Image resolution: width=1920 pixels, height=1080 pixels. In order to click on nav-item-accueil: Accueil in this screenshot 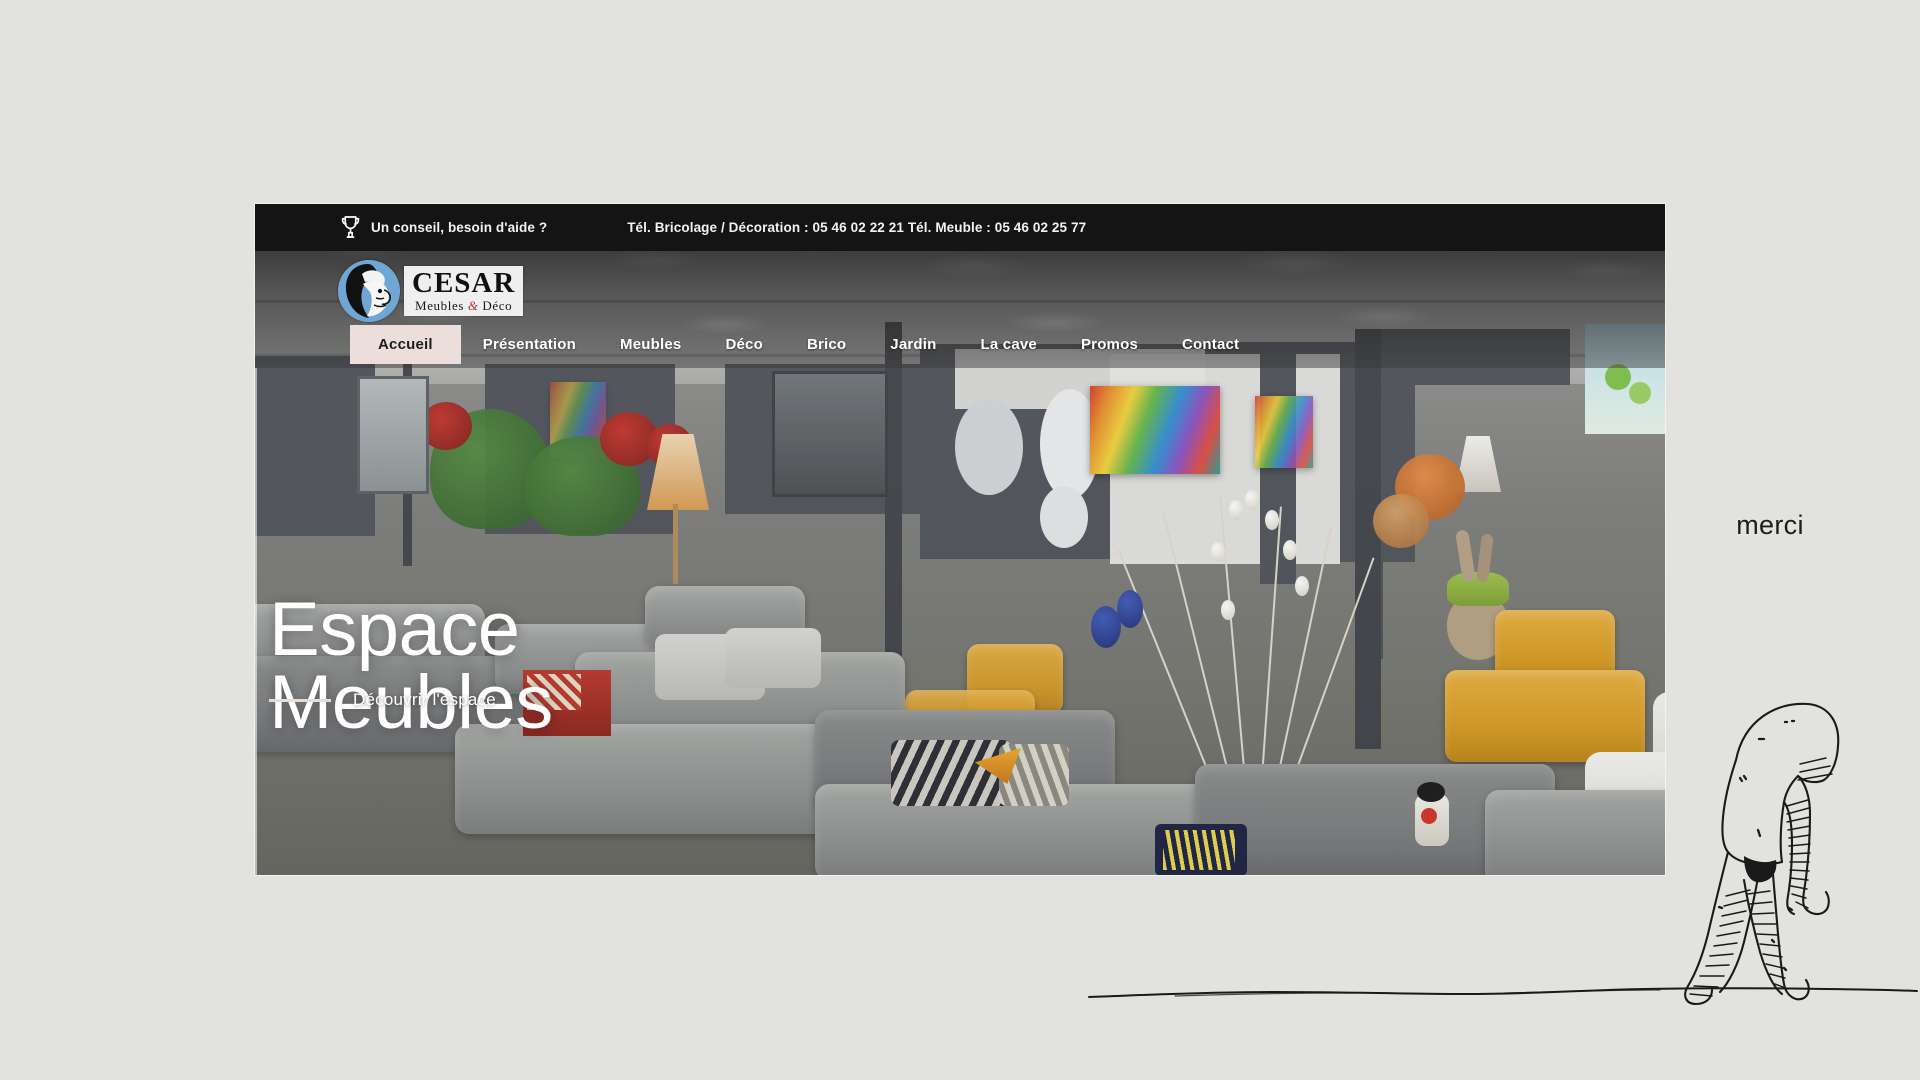, I will do `click(405, 344)`.